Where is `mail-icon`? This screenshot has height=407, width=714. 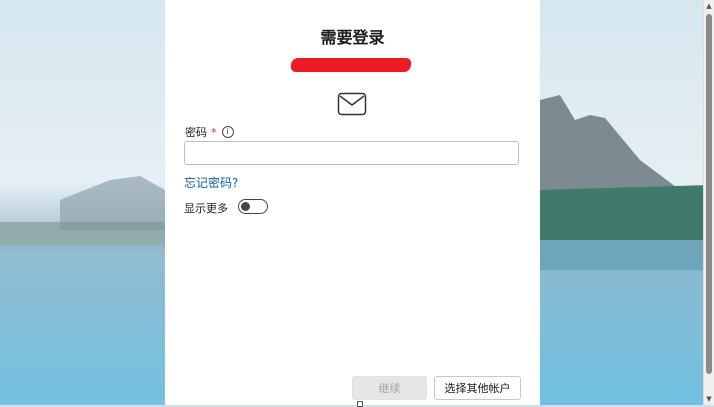
mail-icon is located at coordinates (352, 104).